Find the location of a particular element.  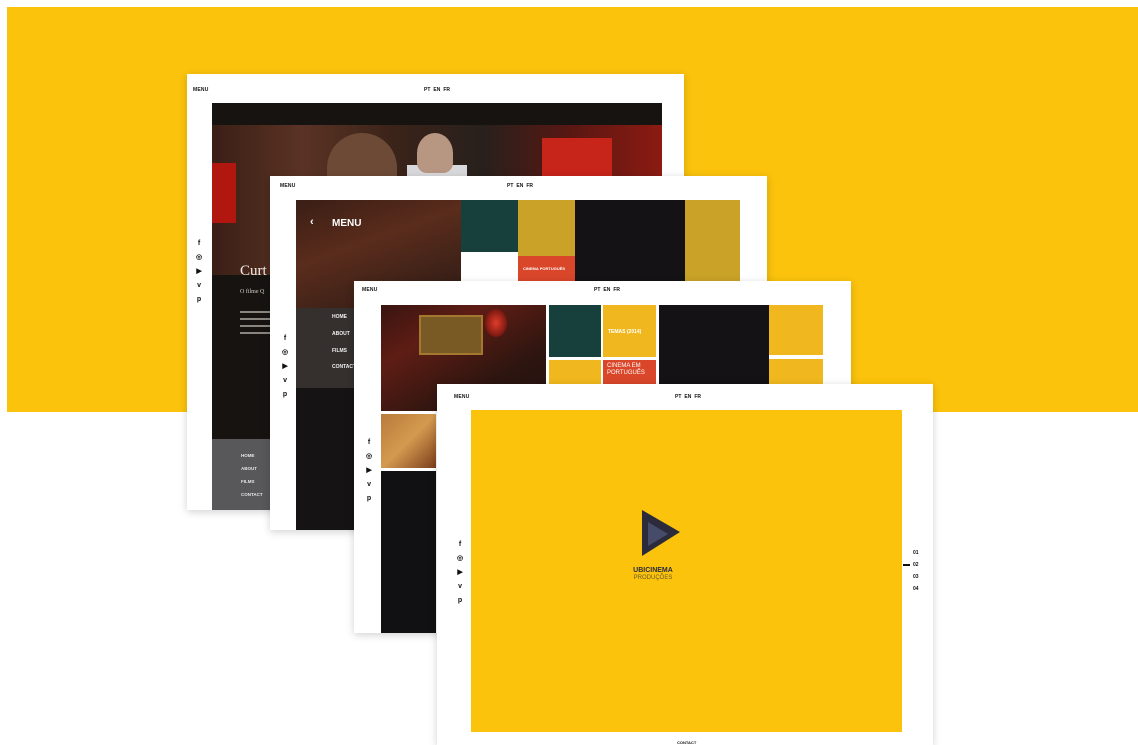

chevron-left-icon: ‹ is located at coordinates (312, 222).